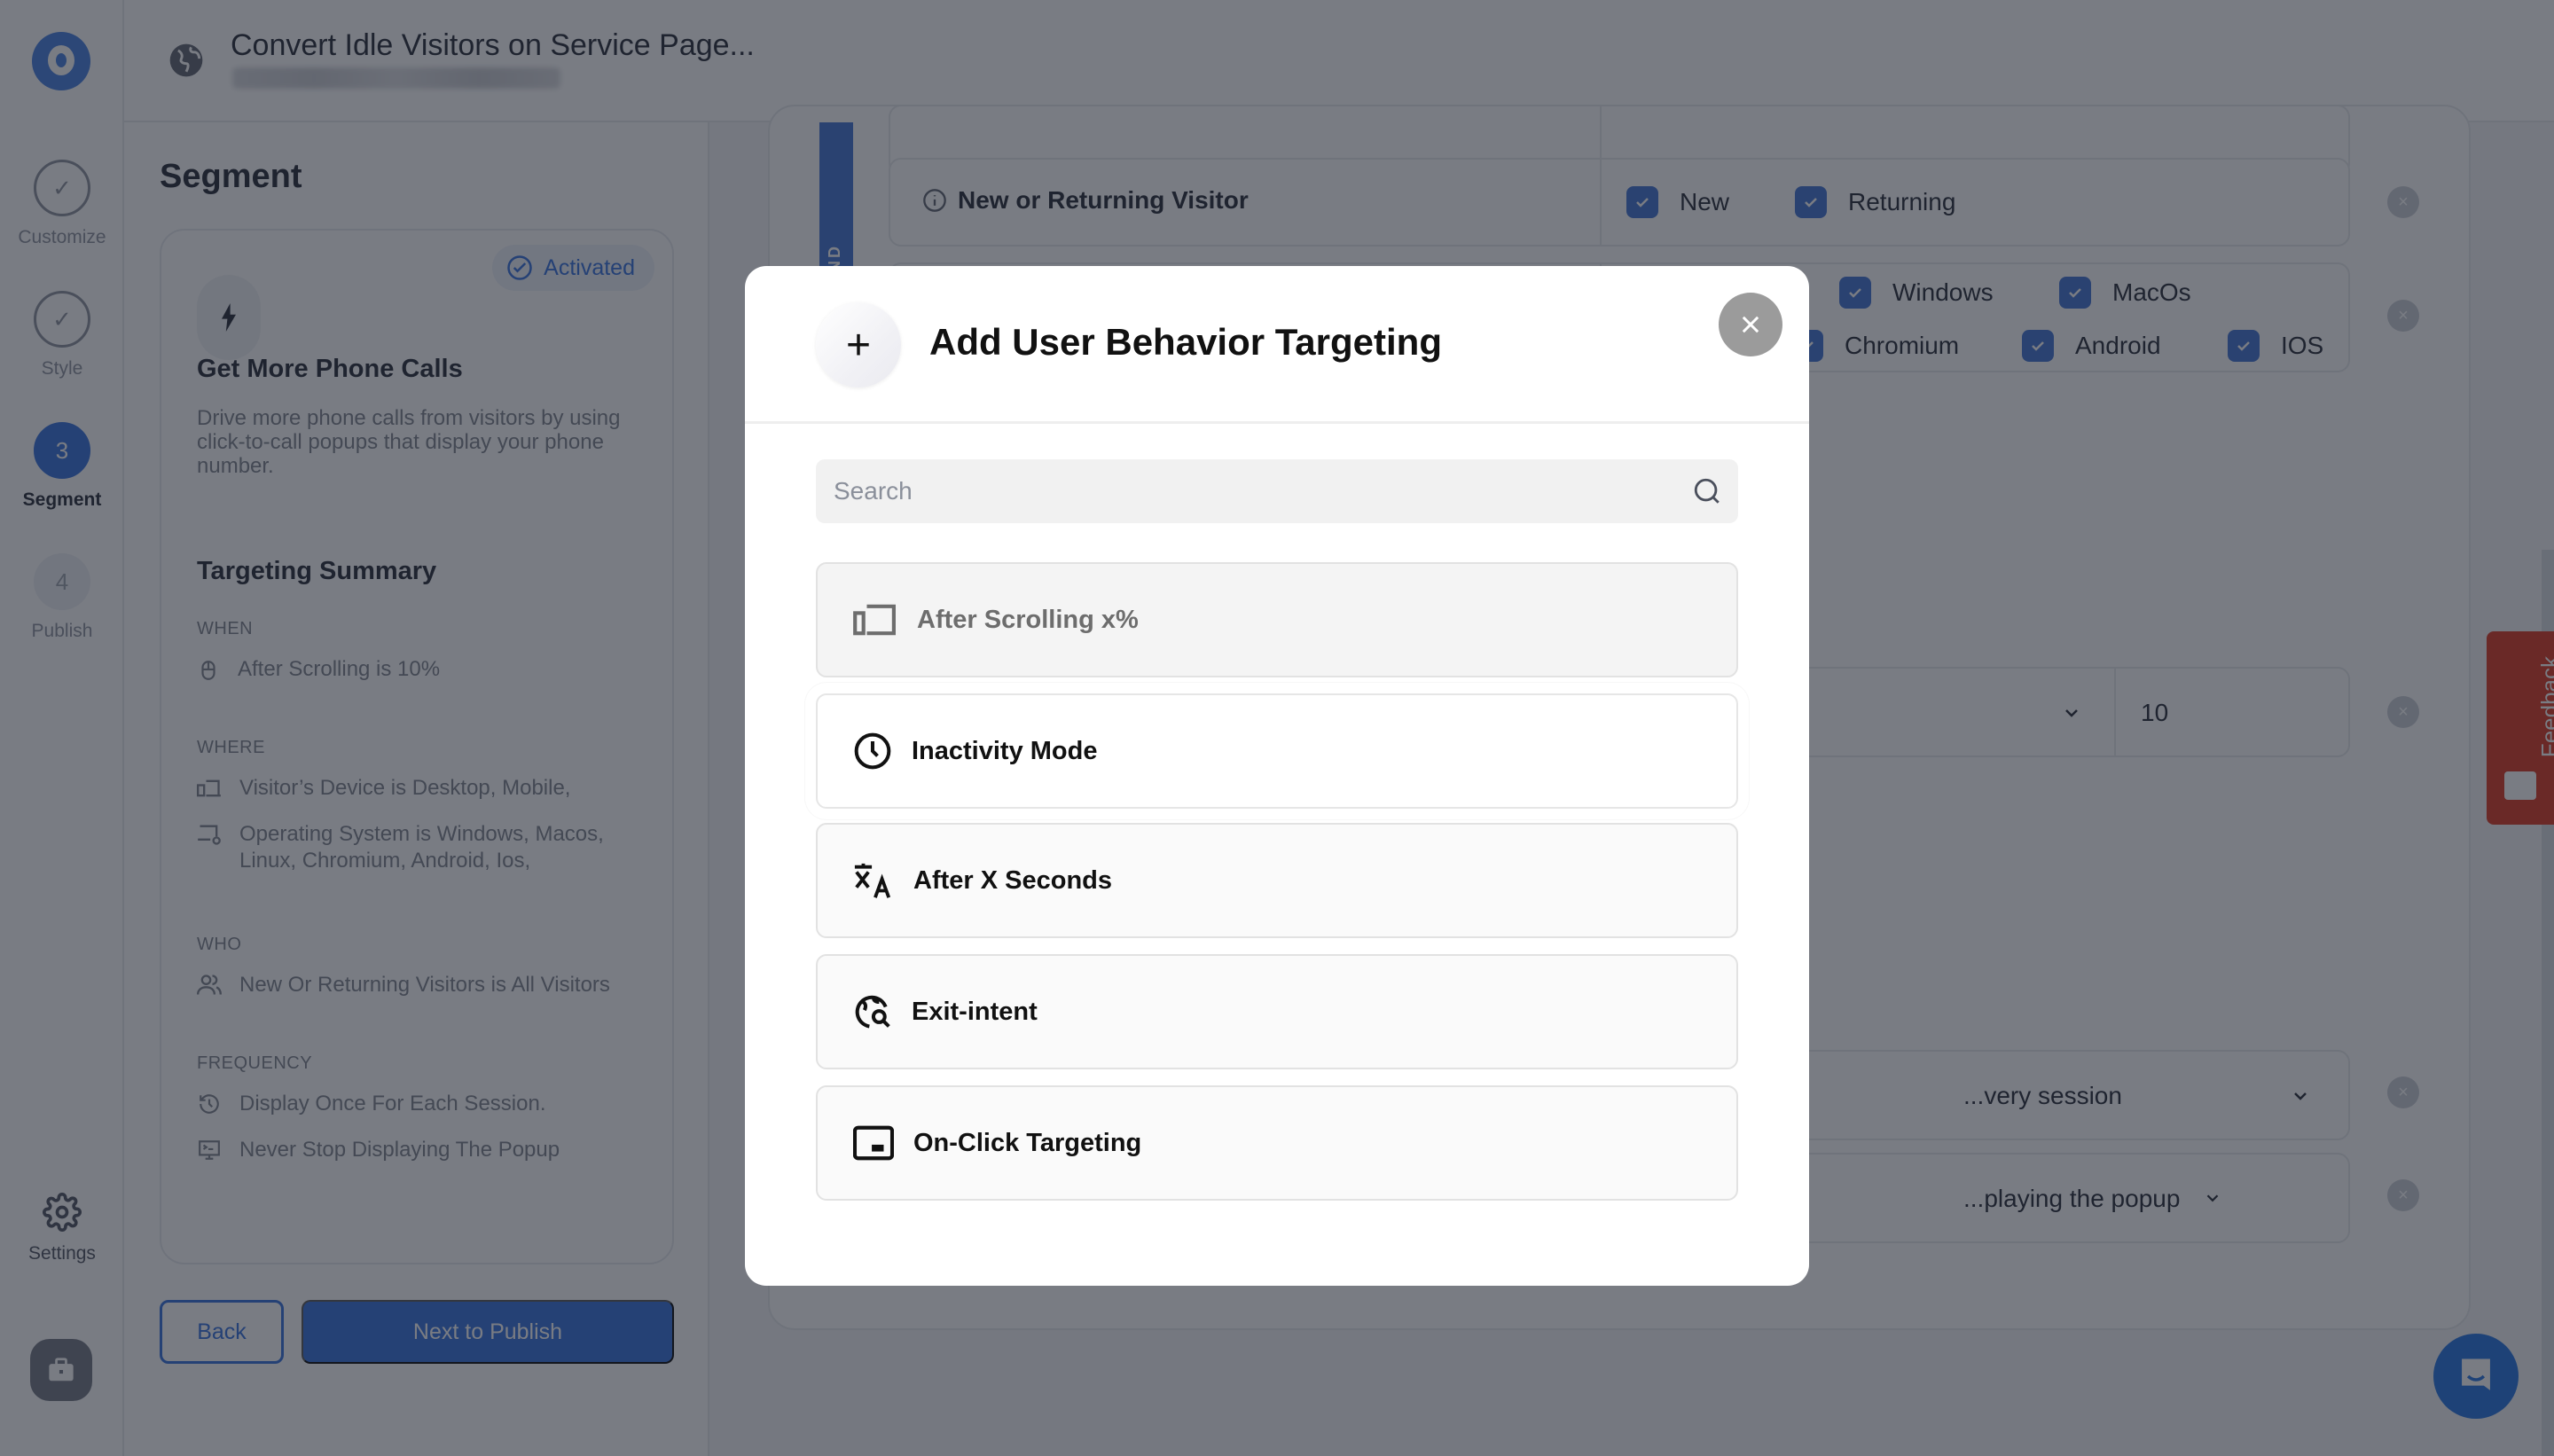 The height and width of the screenshot is (1456, 2554). What do you see at coordinates (1707, 491) in the screenshot?
I see `search-icon` at bounding box center [1707, 491].